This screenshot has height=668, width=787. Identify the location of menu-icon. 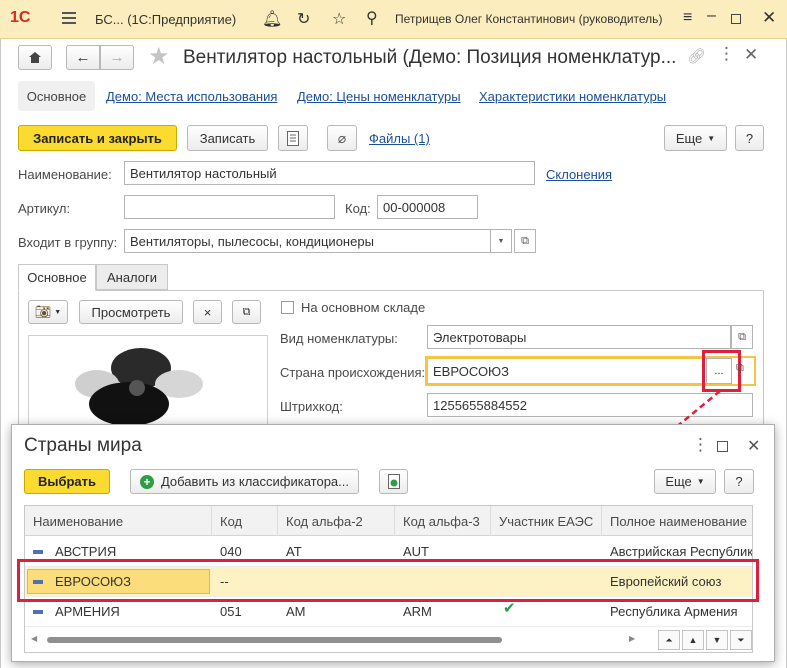
(69, 18).